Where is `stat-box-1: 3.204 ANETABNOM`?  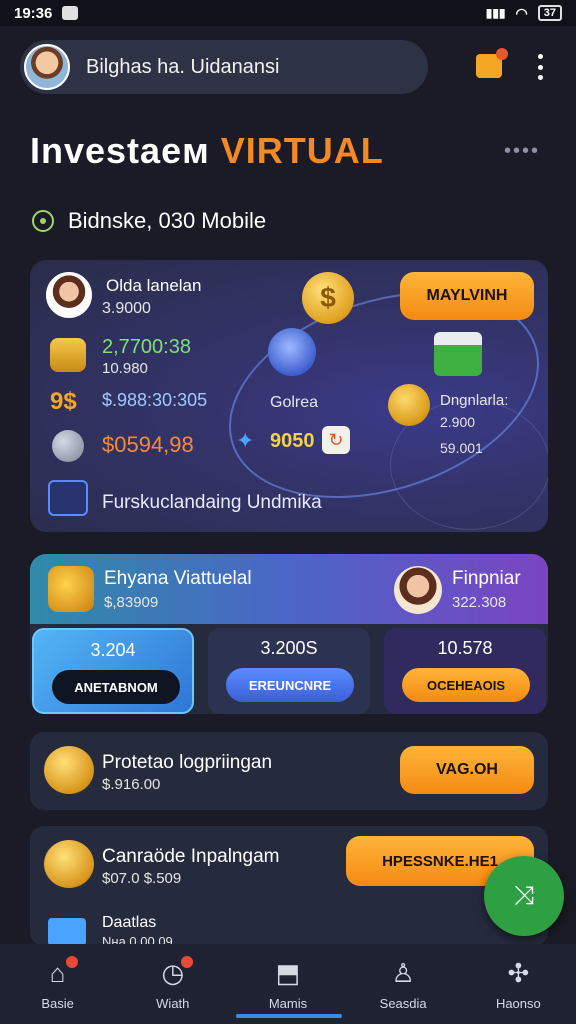 stat-box-1: 3.204 ANETABNOM is located at coordinates (113, 671).